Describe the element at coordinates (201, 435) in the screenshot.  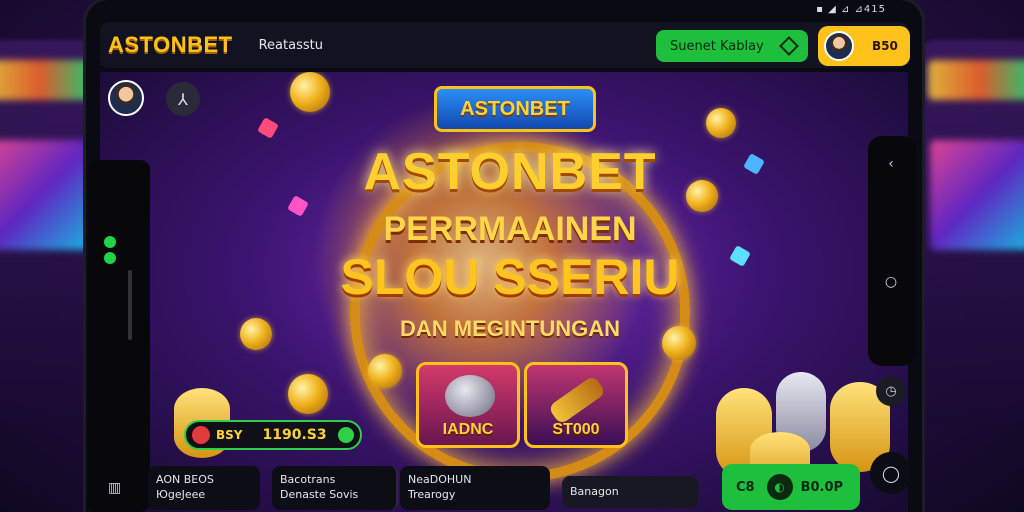
I see `chip-icon` at that location.